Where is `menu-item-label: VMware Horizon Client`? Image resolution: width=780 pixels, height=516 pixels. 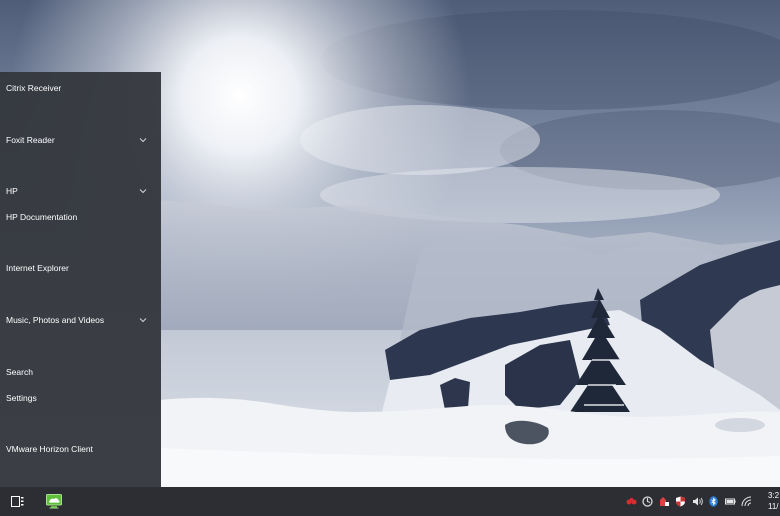
menu-item-label: VMware Horizon Client is located at coordinates (49, 449).